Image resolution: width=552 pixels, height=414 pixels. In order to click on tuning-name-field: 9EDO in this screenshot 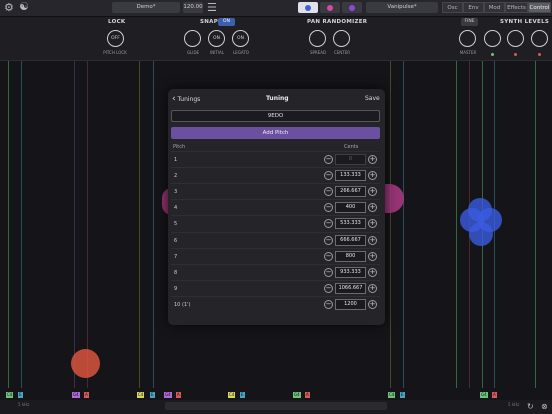, I will do `click(275, 116)`.